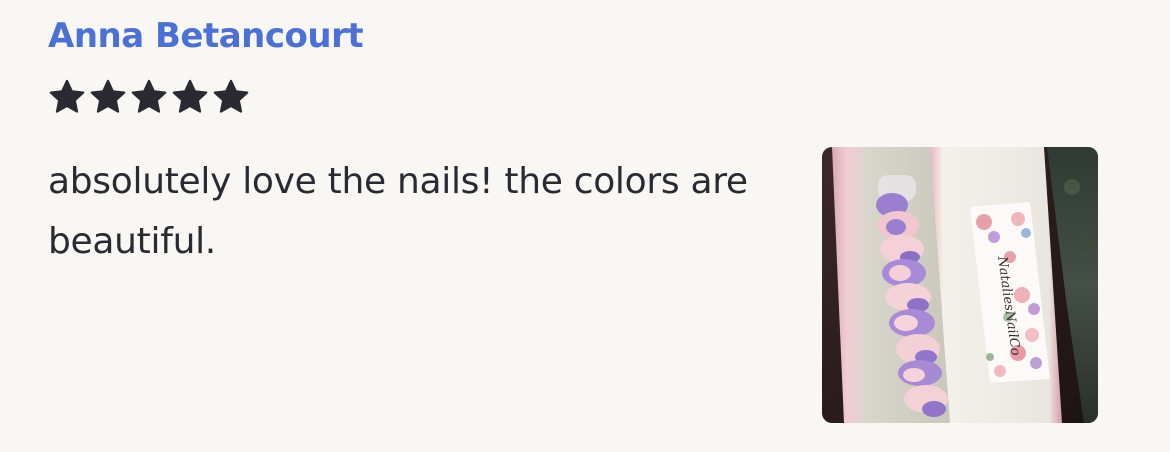 The width and height of the screenshot is (1170, 452). What do you see at coordinates (206, 36) in the screenshot?
I see `reviewer-name-link: Anna Betancourt` at bounding box center [206, 36].